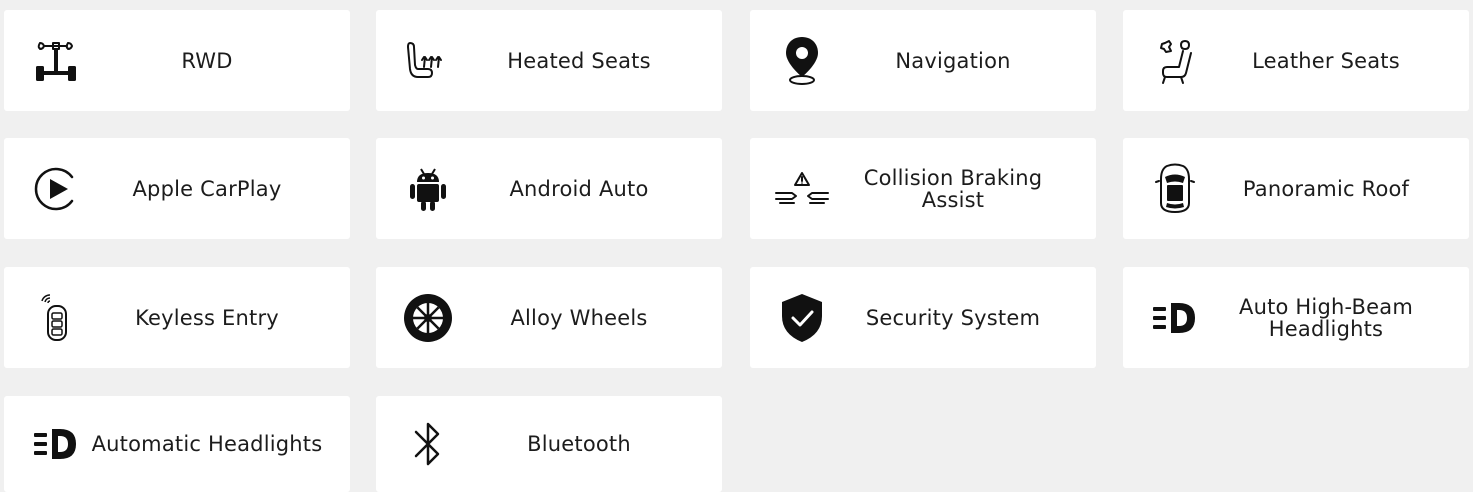 The image size is (1473, 492). What do you see at coordinates (207, 317) in the screenshot?
I see `feature-label: Keyless Entry` at bounding box center [207, 317].